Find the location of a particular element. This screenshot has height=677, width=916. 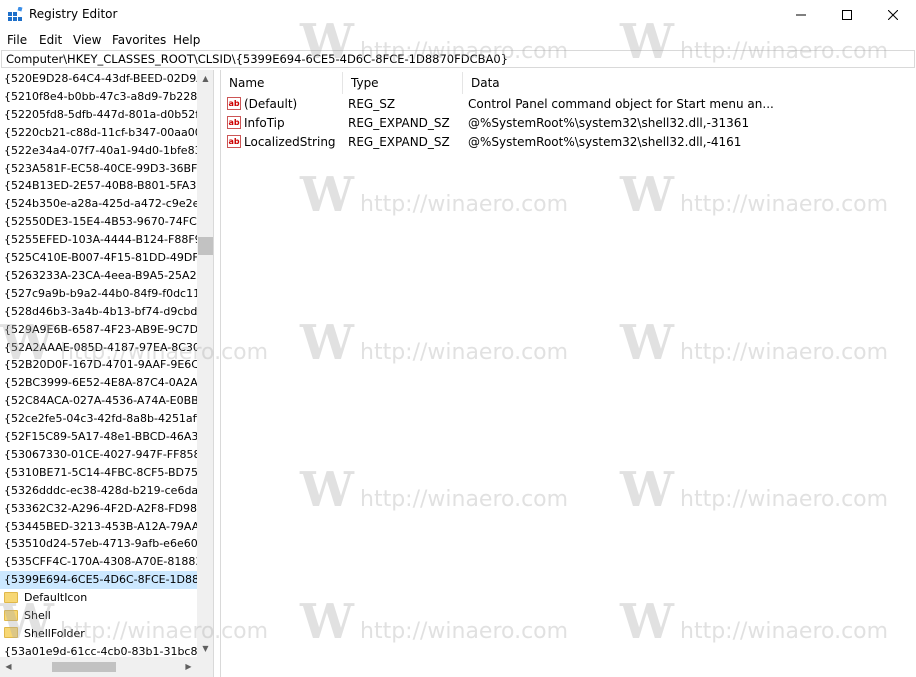

tree-key: {525C410E-B007-4F15-81DD-49DF9B is located at coordinates (98, 258).